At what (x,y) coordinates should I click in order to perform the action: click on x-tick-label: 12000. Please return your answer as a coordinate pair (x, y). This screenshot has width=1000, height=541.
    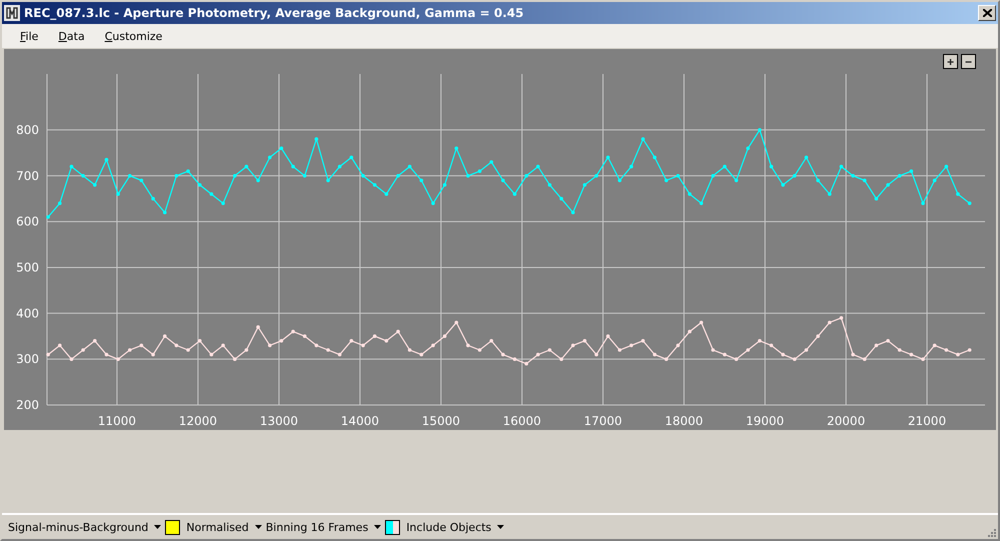
    Looking at the image, I should click on (198, 421).